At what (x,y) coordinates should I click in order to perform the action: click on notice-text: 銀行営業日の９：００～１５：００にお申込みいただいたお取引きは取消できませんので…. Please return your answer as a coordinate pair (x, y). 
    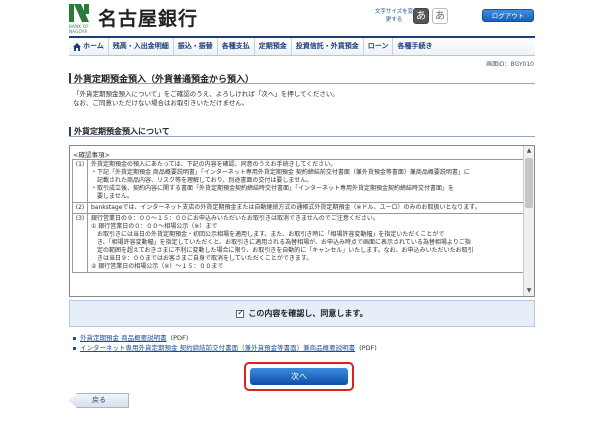
    Looking at the image, I should click on (305, 243).